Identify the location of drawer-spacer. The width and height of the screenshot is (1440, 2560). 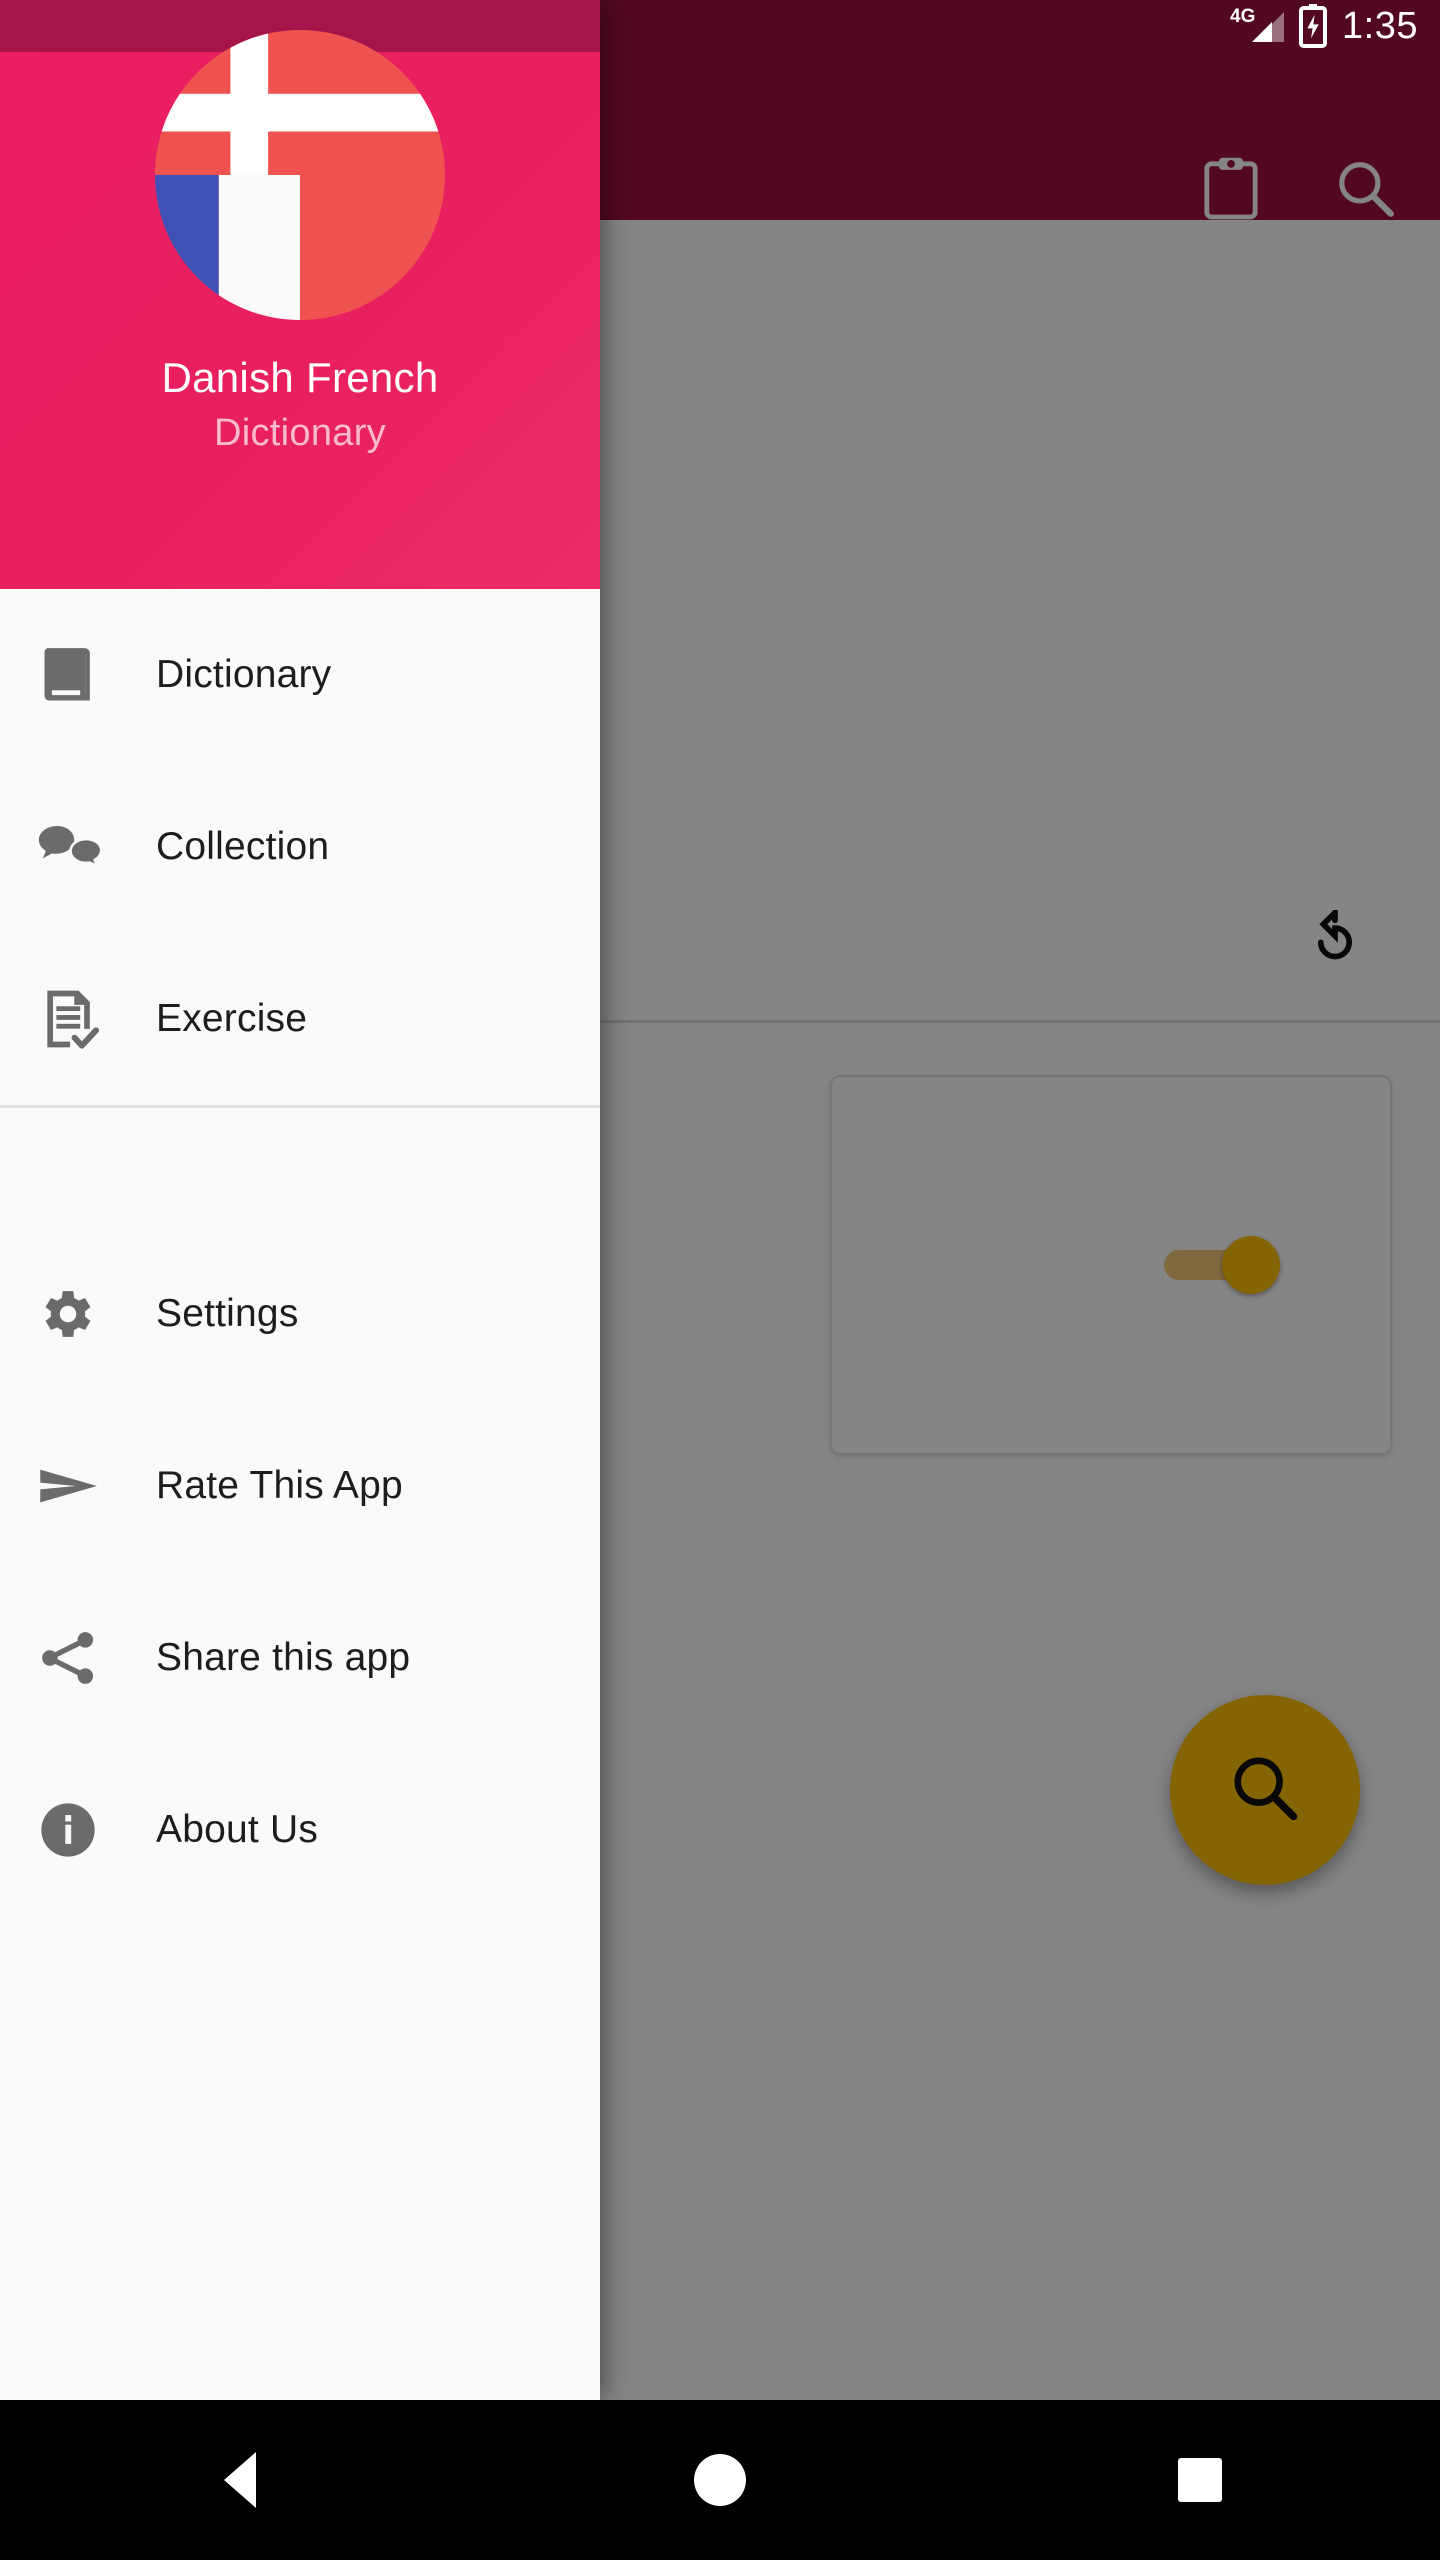
(300, 1168).